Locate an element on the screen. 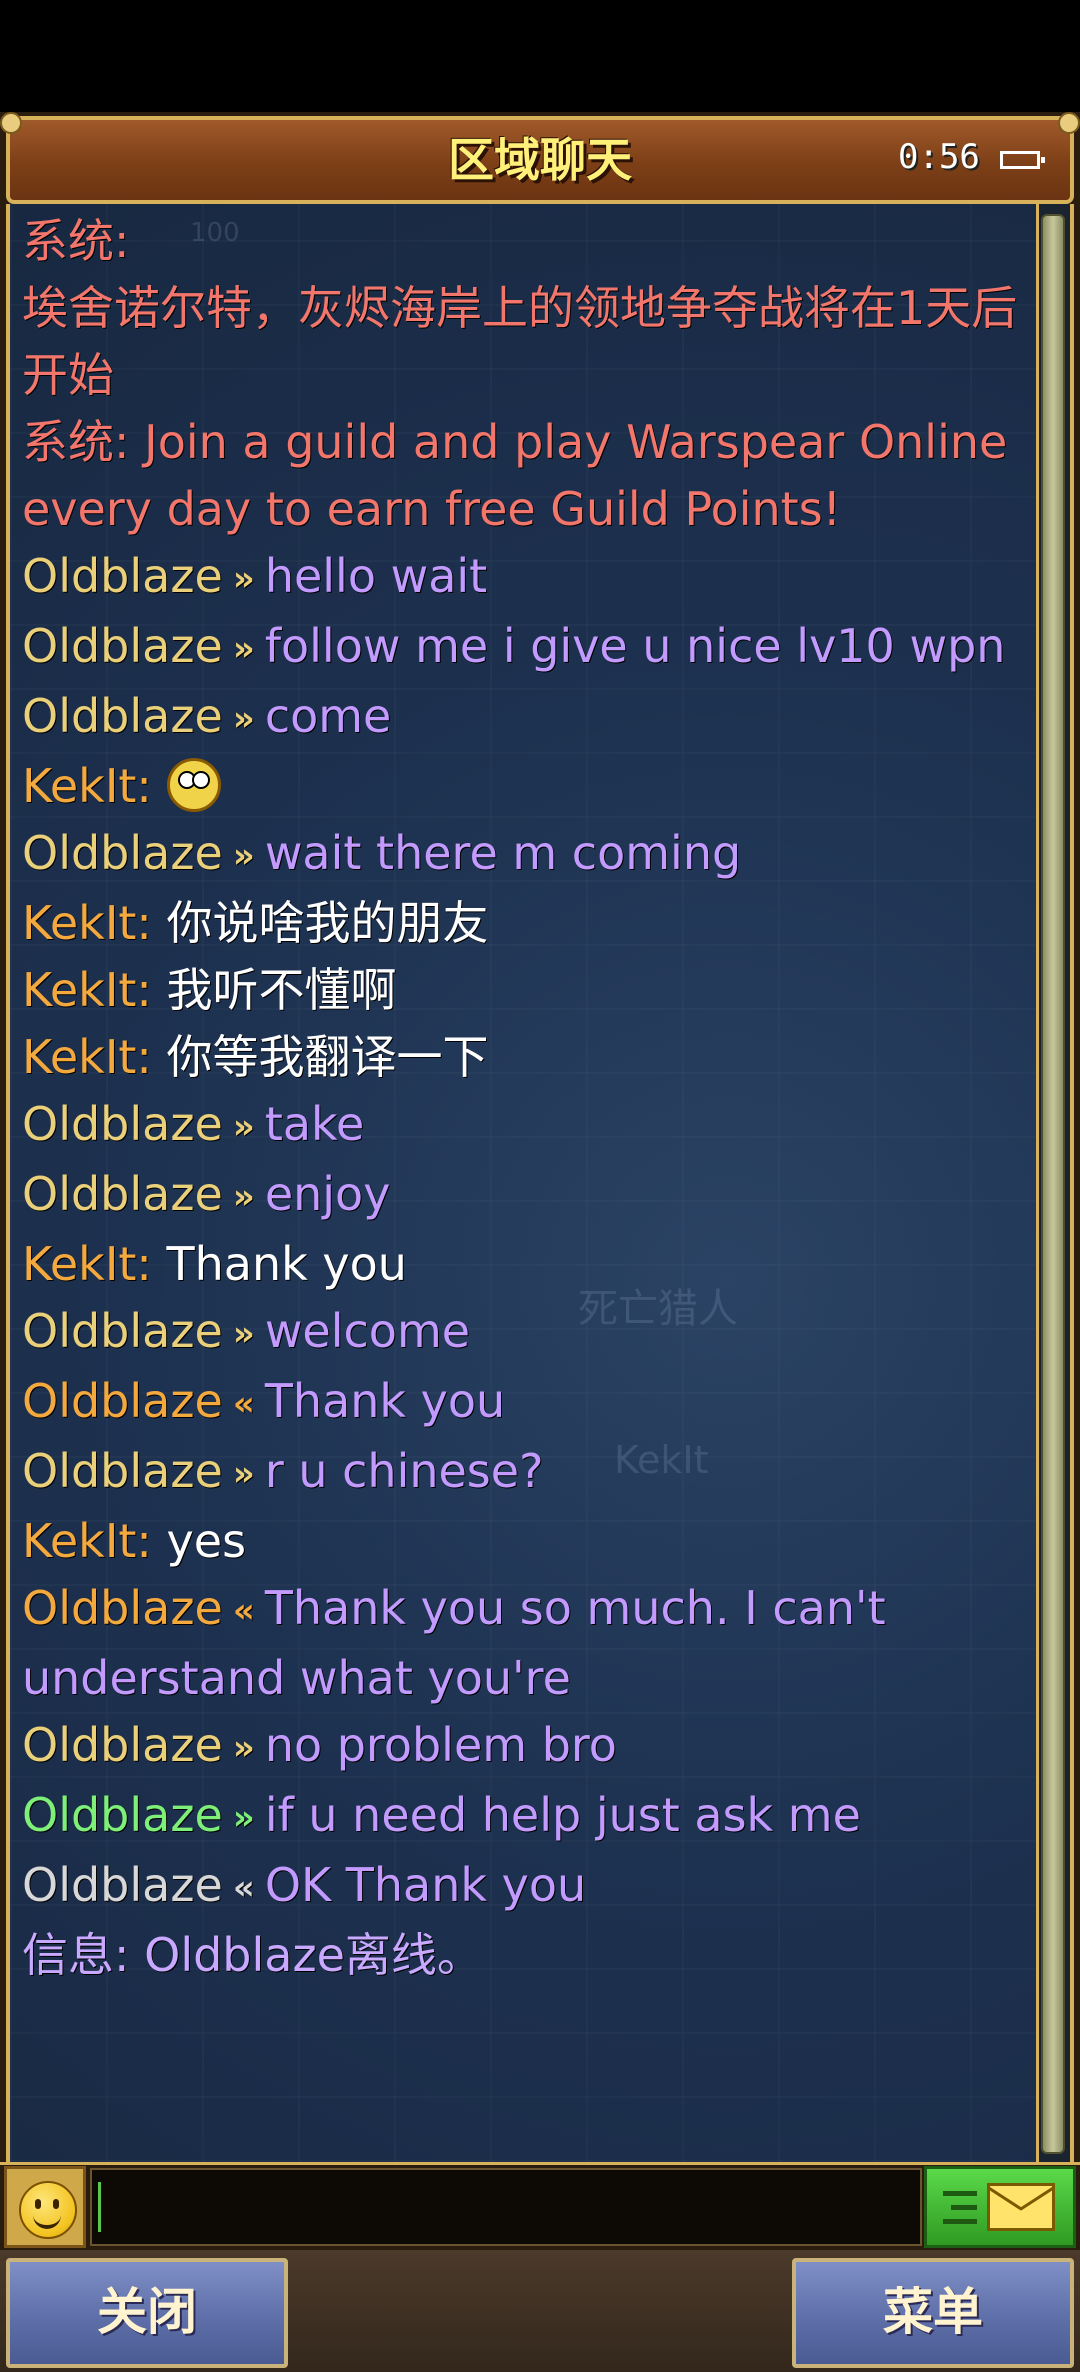  message-text: if u need help just ask me is located at coordinates (562, 1815).